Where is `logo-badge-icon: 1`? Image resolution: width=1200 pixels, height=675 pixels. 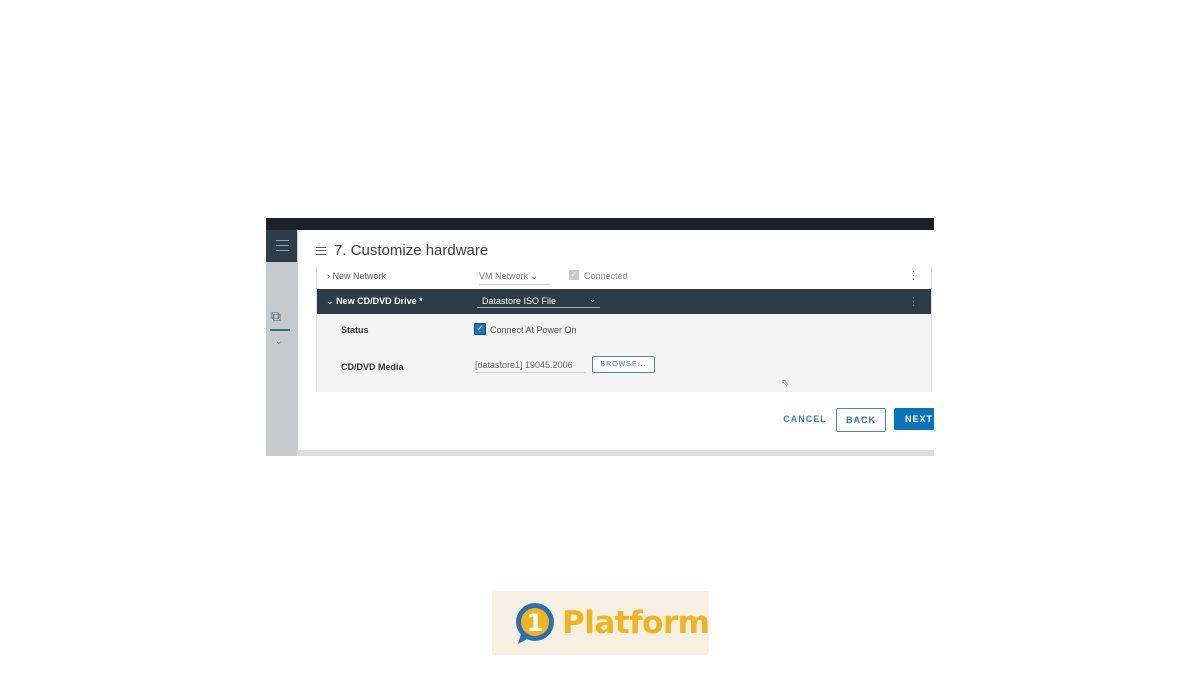 logo-badge-icon: 1 is located at coordinates (535, 623).